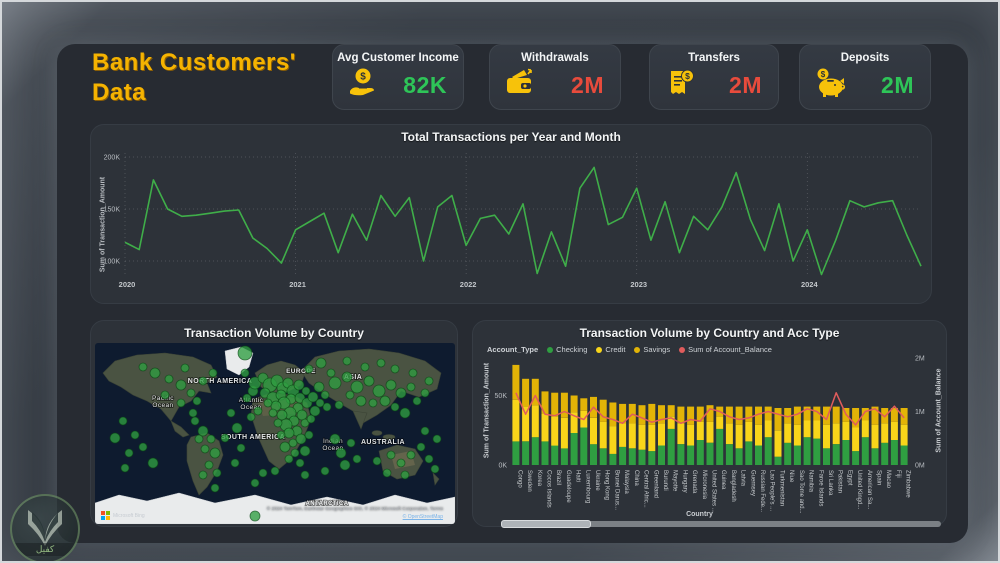  What do you see at coordinates (714, 77) in the screenshot?
I see `kpi-card-transfers: Transfers $ 2M` at bounding box center [714, 77].